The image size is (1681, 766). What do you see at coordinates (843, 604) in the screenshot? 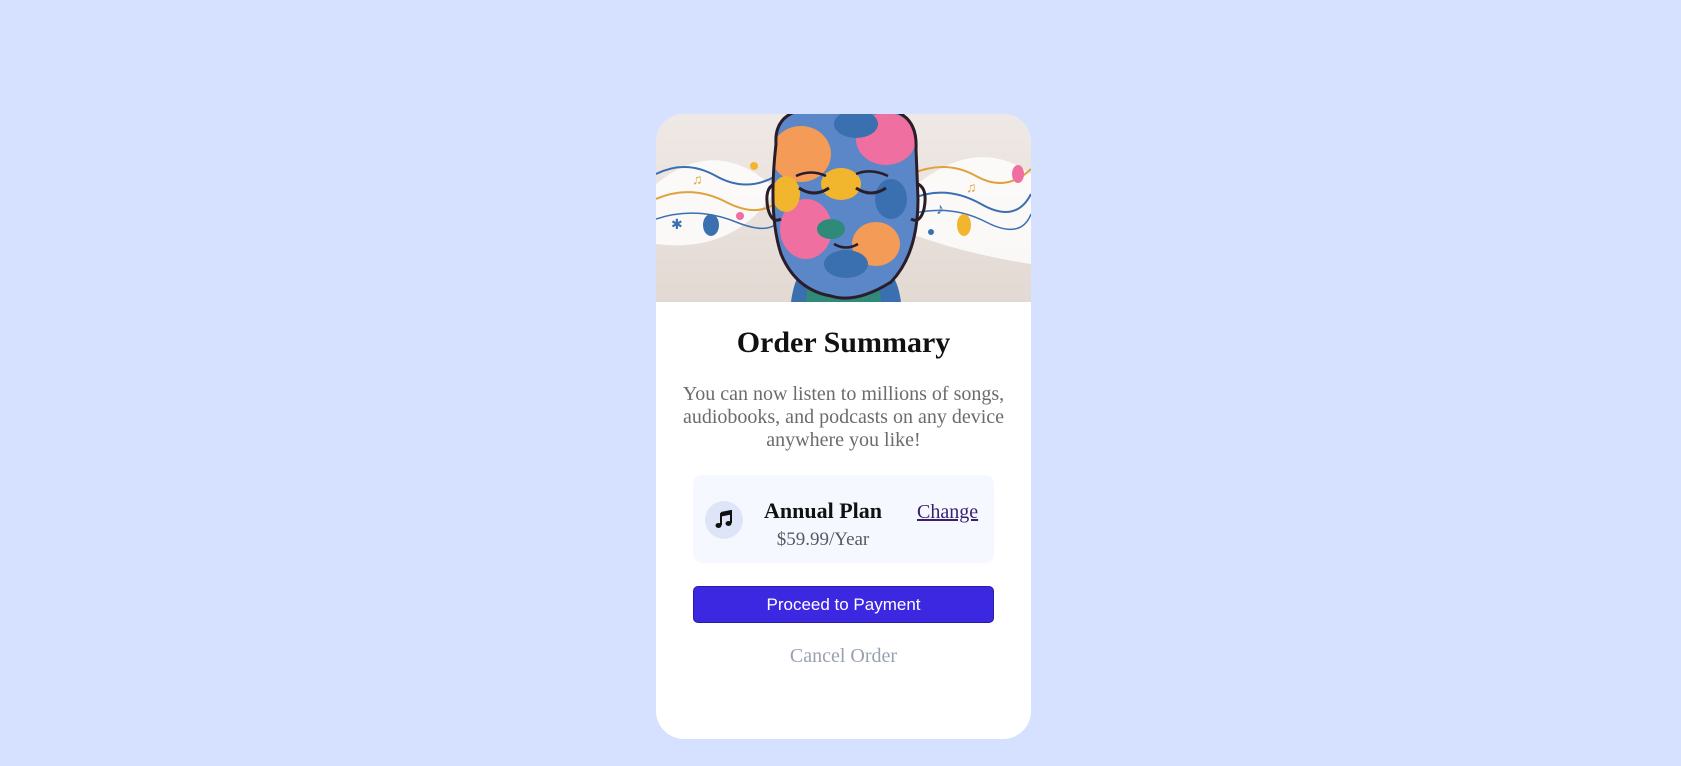
I see `proceed-to-payment-button: Proceed to Payment` at bounding box center [843, 604].